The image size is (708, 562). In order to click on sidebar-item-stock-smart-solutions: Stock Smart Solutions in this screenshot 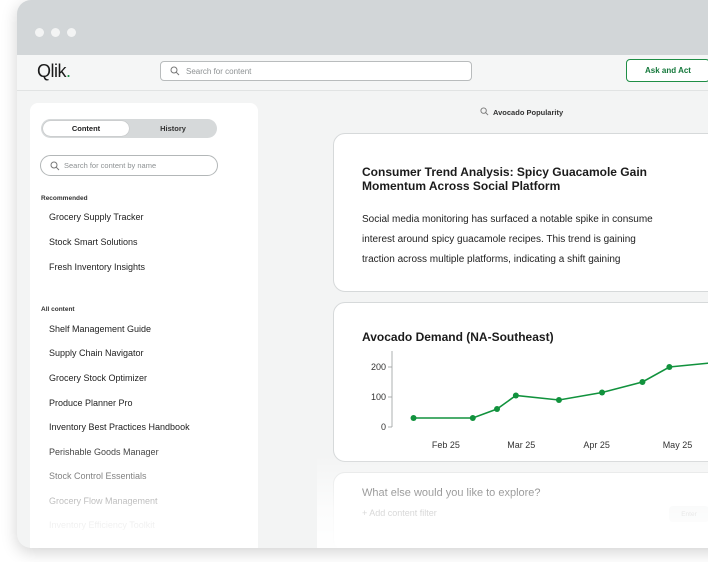, I will do `click(93, 242)`.